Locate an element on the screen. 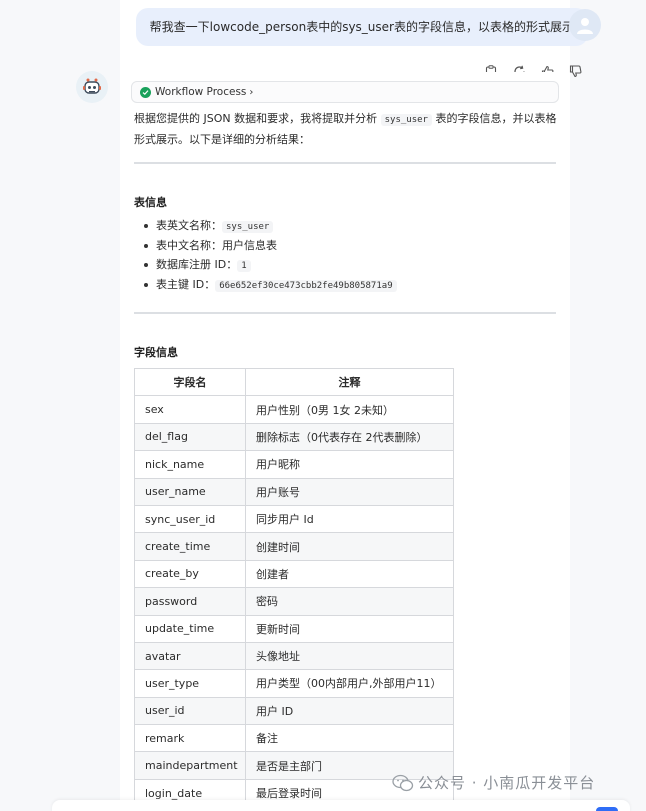 This screenshot has width=646, height=811. list-item: 数据库注册 ID： 1 is located at coordinates (265, 265).